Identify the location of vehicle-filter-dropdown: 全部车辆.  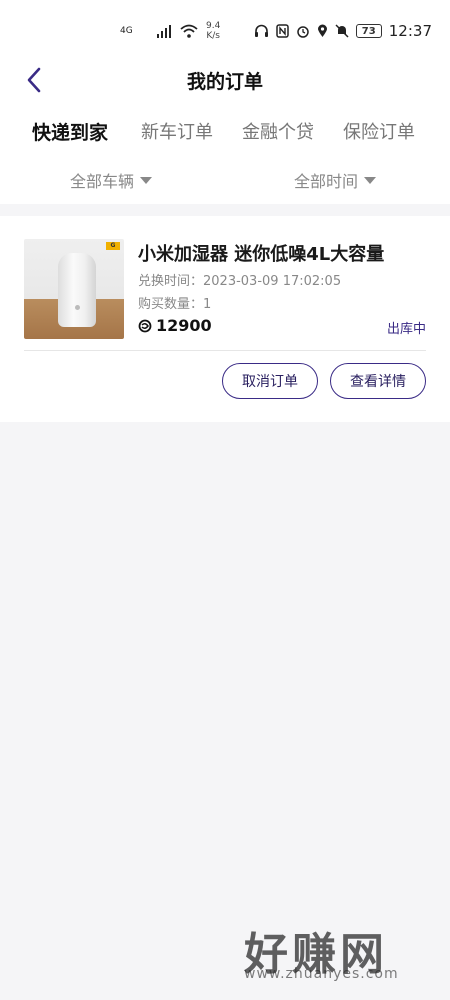
(111, 180).